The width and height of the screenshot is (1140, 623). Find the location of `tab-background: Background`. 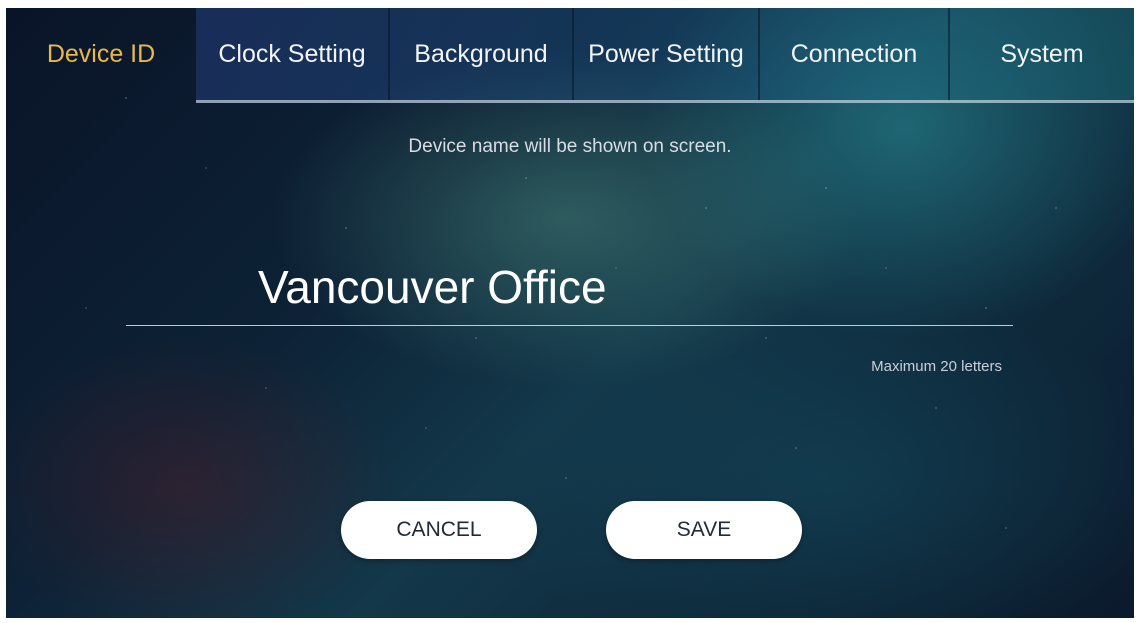

tab-background: Background is located at coordinates (481, 54).